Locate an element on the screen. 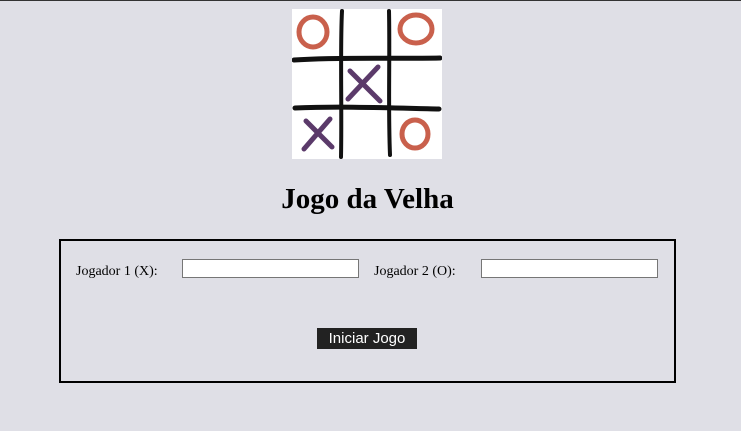 Image resolution: width=741 pixels, height=431 pixels. player2-label: Jogador 2 (O): is located at coordinates (415, 271).